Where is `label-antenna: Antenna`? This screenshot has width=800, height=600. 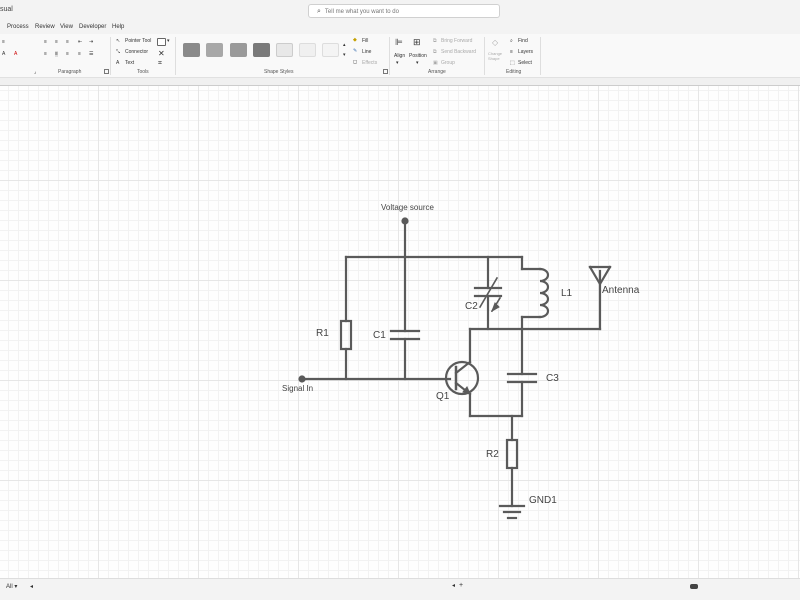
label-antenna: Antenna is located at coordinates (621, 290).